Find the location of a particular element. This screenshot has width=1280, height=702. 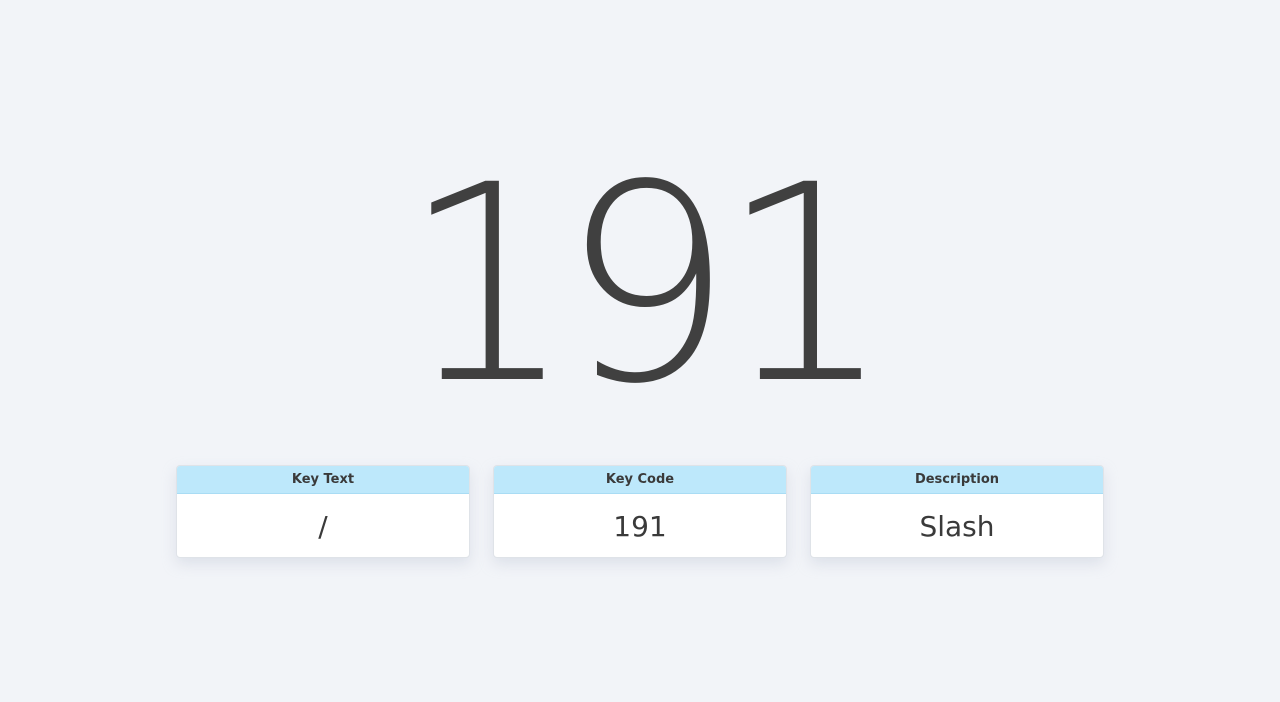

key-code-value: 191 is located at coordinates (640, 526).